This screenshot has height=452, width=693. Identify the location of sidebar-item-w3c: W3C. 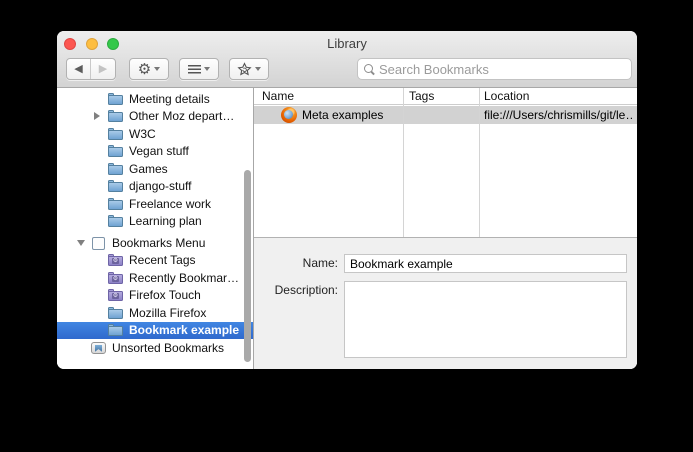
(155, 134).